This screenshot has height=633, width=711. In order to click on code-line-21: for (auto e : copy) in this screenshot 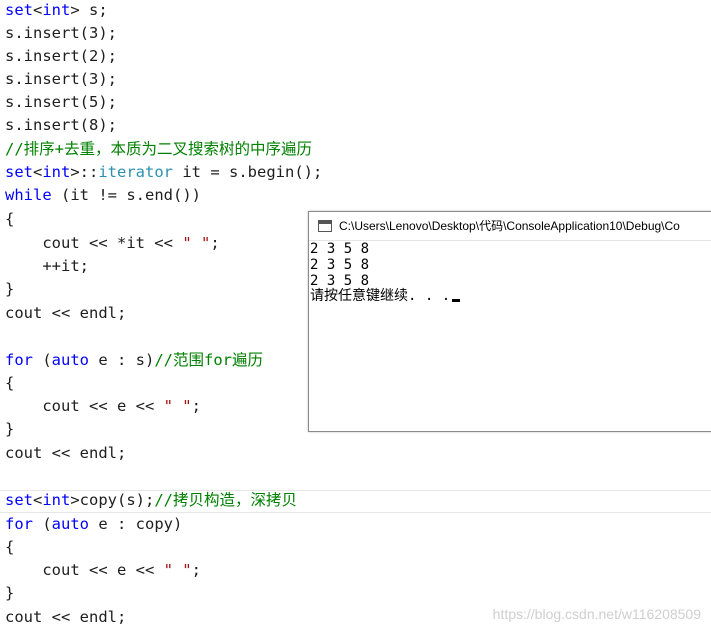, I will do `click(94, 524)`.